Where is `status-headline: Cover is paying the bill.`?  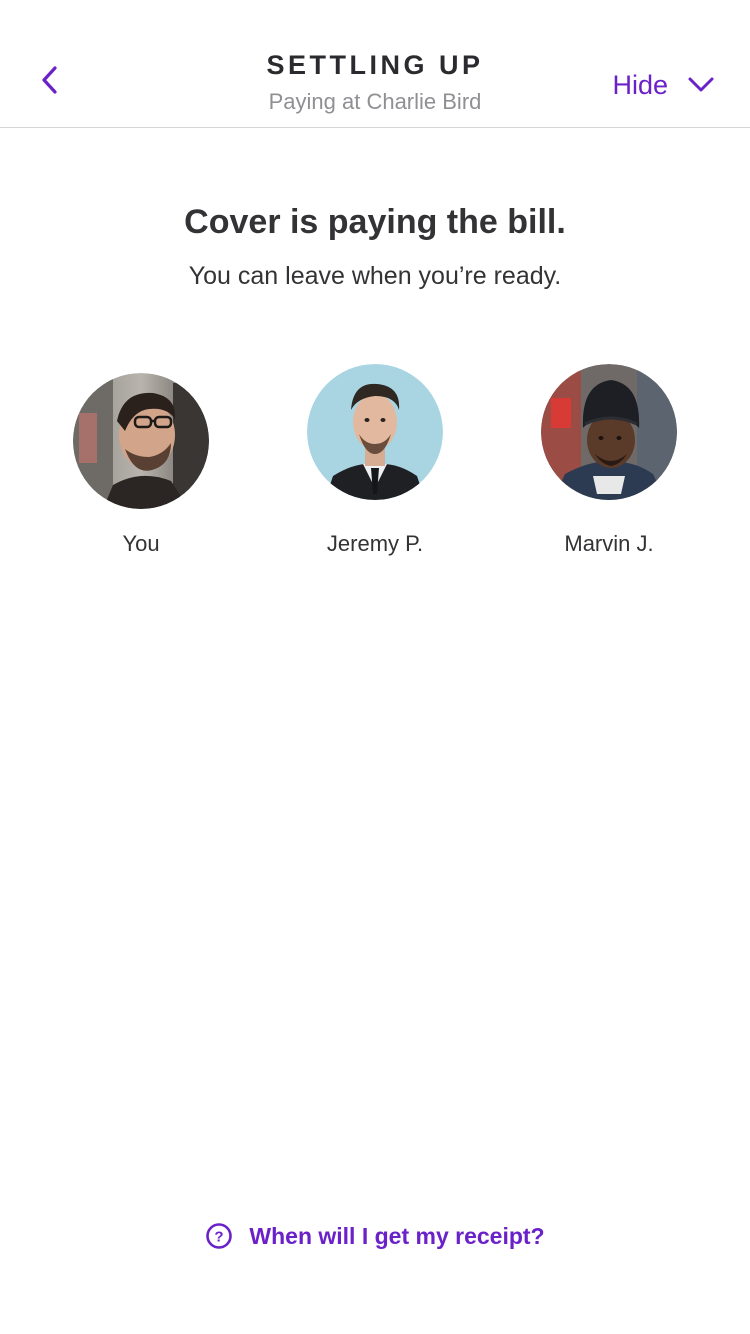
status-headline: Cover is paying the bill. is located at coordinates (375, 222).